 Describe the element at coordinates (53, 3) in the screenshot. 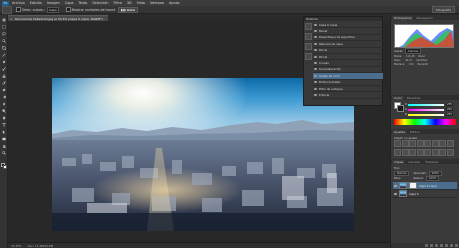

I see `menu-imagen: Imagen` at that location.